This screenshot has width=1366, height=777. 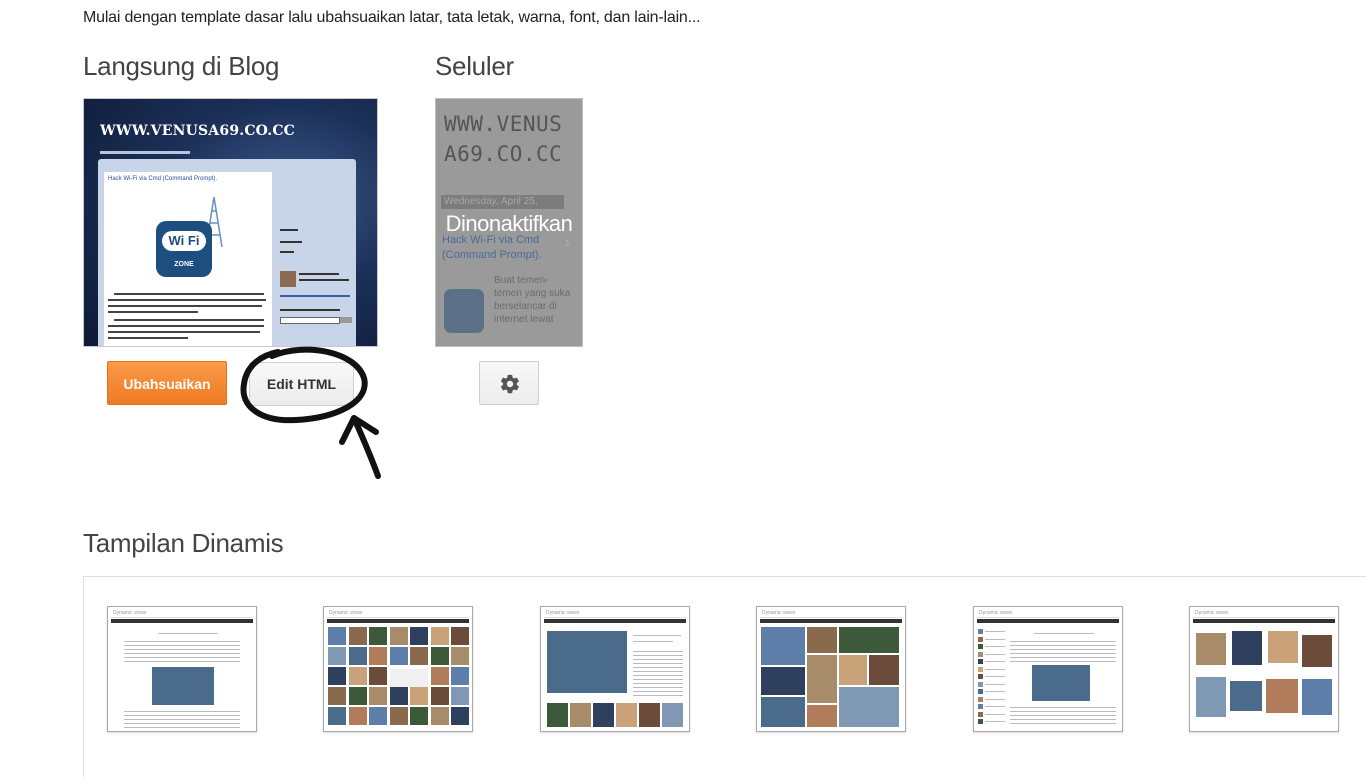 I want to click on sidebar-avatar, so click(x=288, y=279).